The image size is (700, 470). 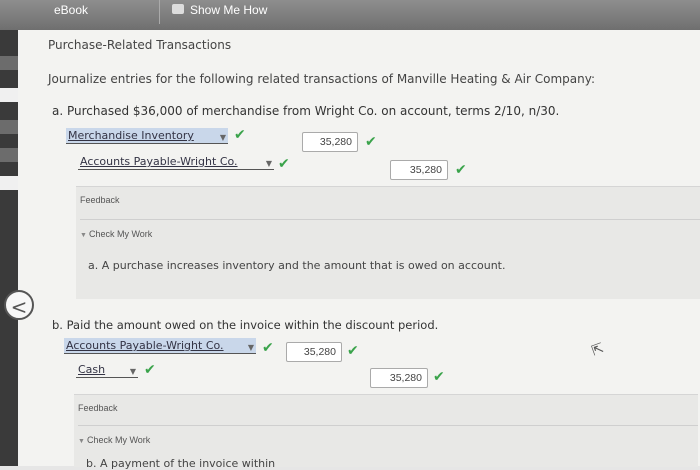 I want to click on credit-input-a2: 35,280, so click(x=419, y=170).